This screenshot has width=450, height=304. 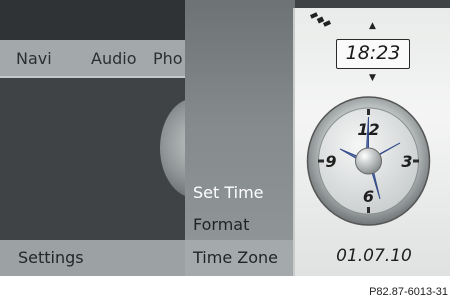 I want to click on menu-item-phone: Pho, so click(x=168, y=58).